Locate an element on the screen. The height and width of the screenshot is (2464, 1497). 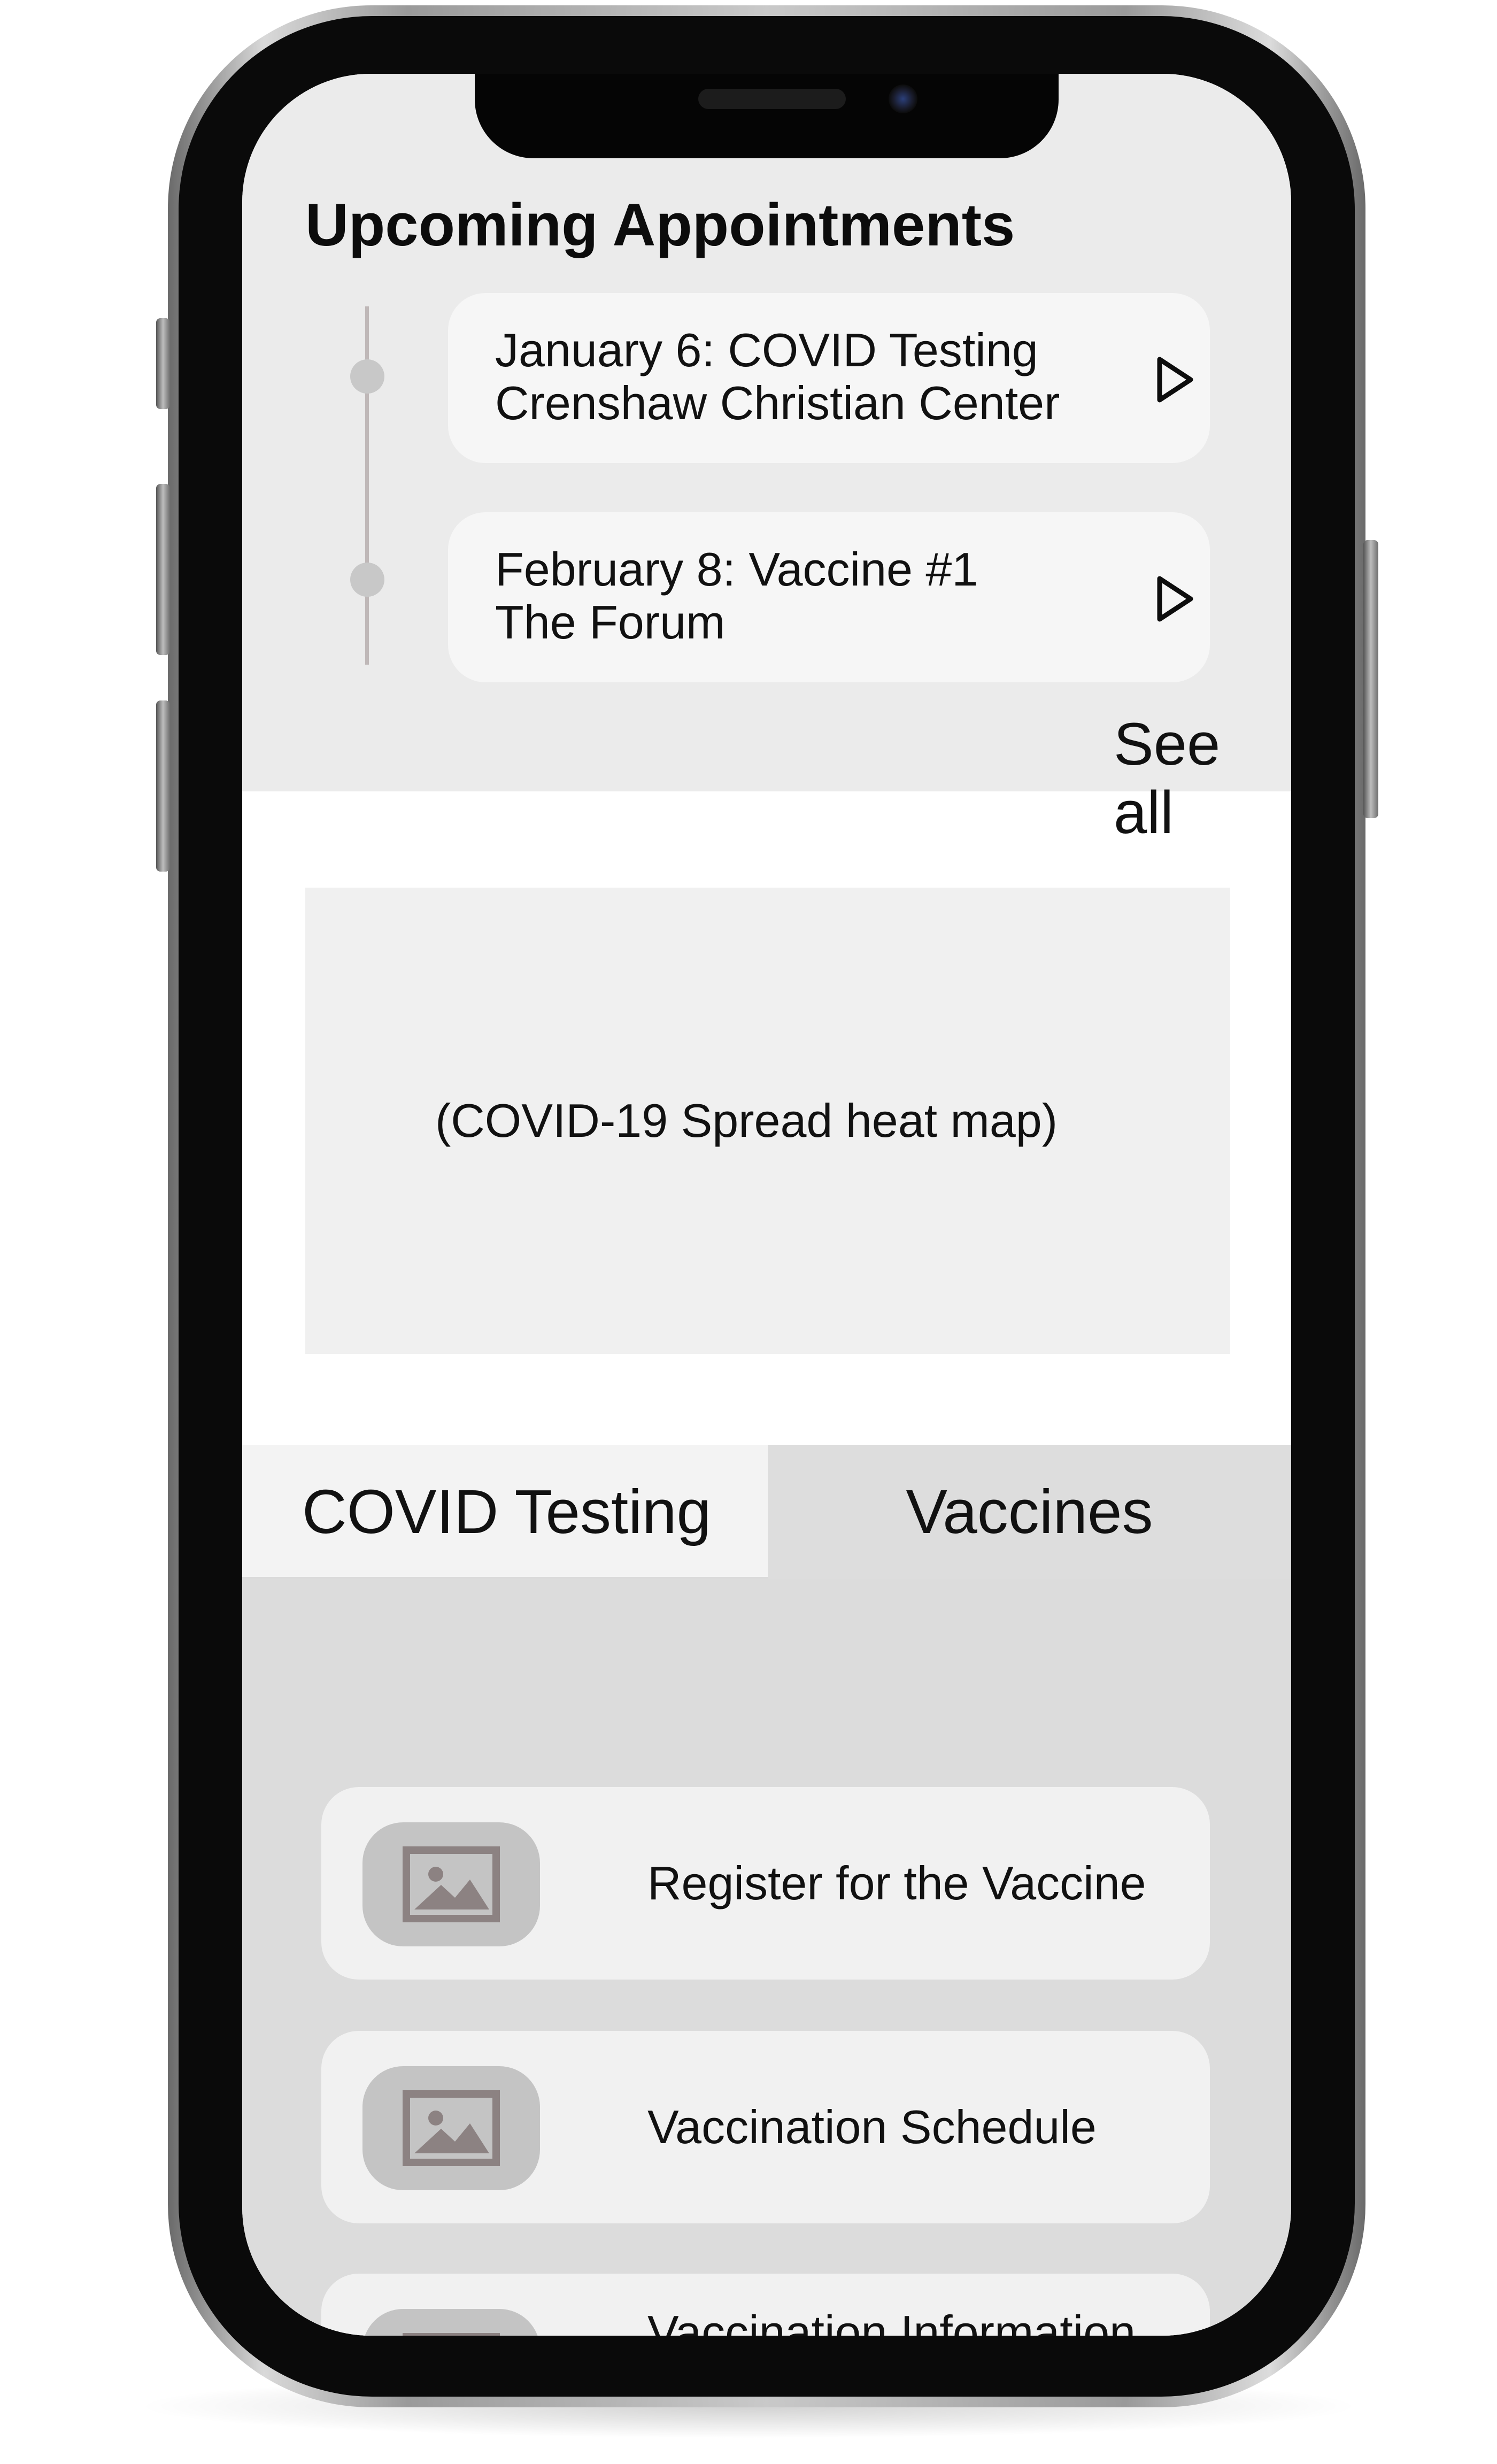
list-item-register-vaccine: Register for the Vaccine is located at coordinates (765, 1883).